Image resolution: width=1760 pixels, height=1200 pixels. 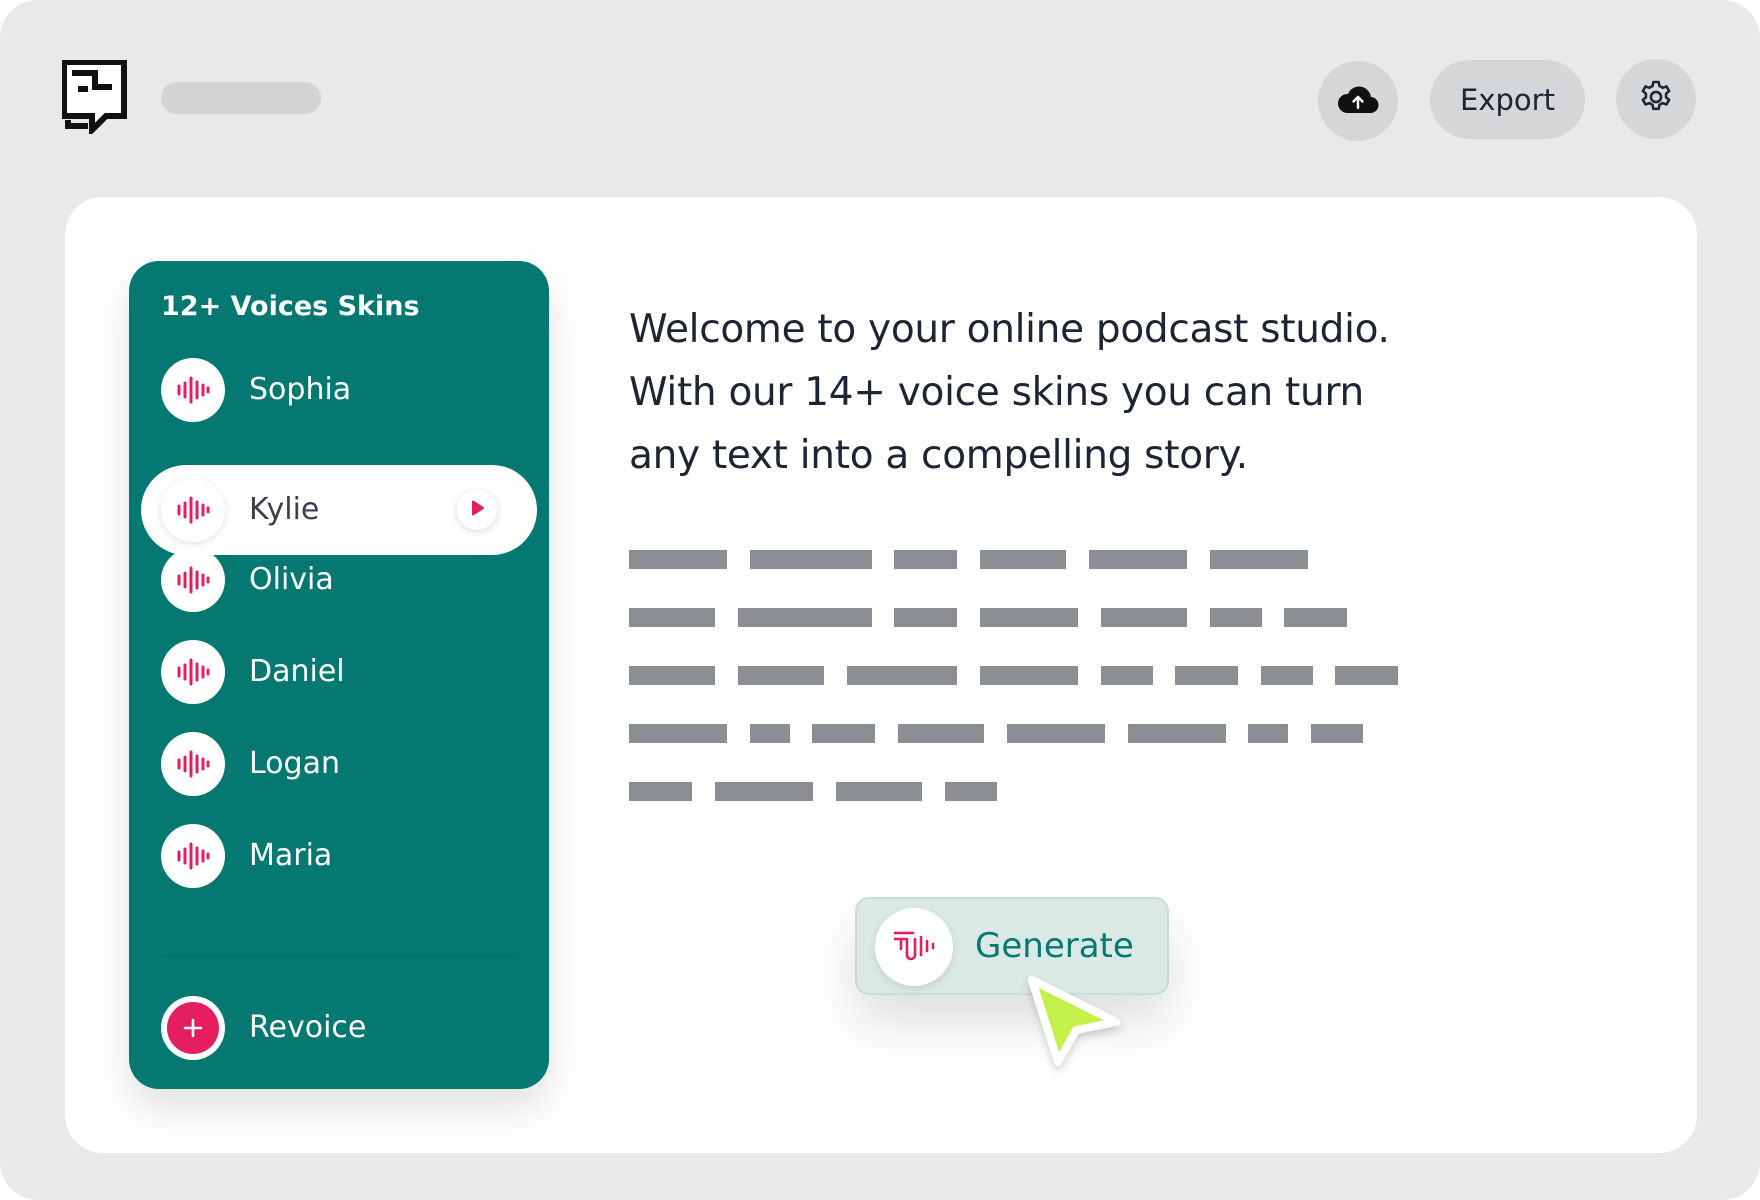 What do you see at coordinates (339, 856) in the screenshot?
I see `voice-item-maria: Maria` at bounding box center [339, 856].